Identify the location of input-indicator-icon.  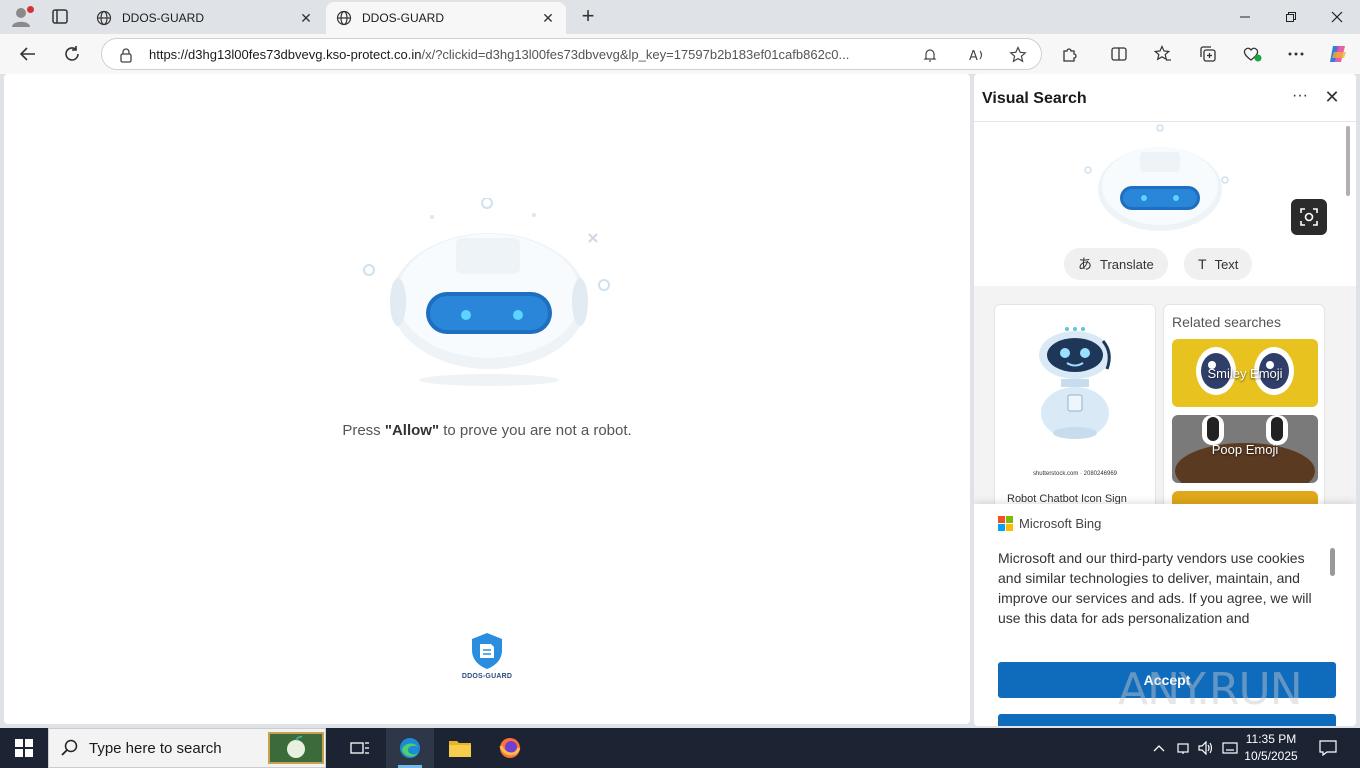
(1230, 748).